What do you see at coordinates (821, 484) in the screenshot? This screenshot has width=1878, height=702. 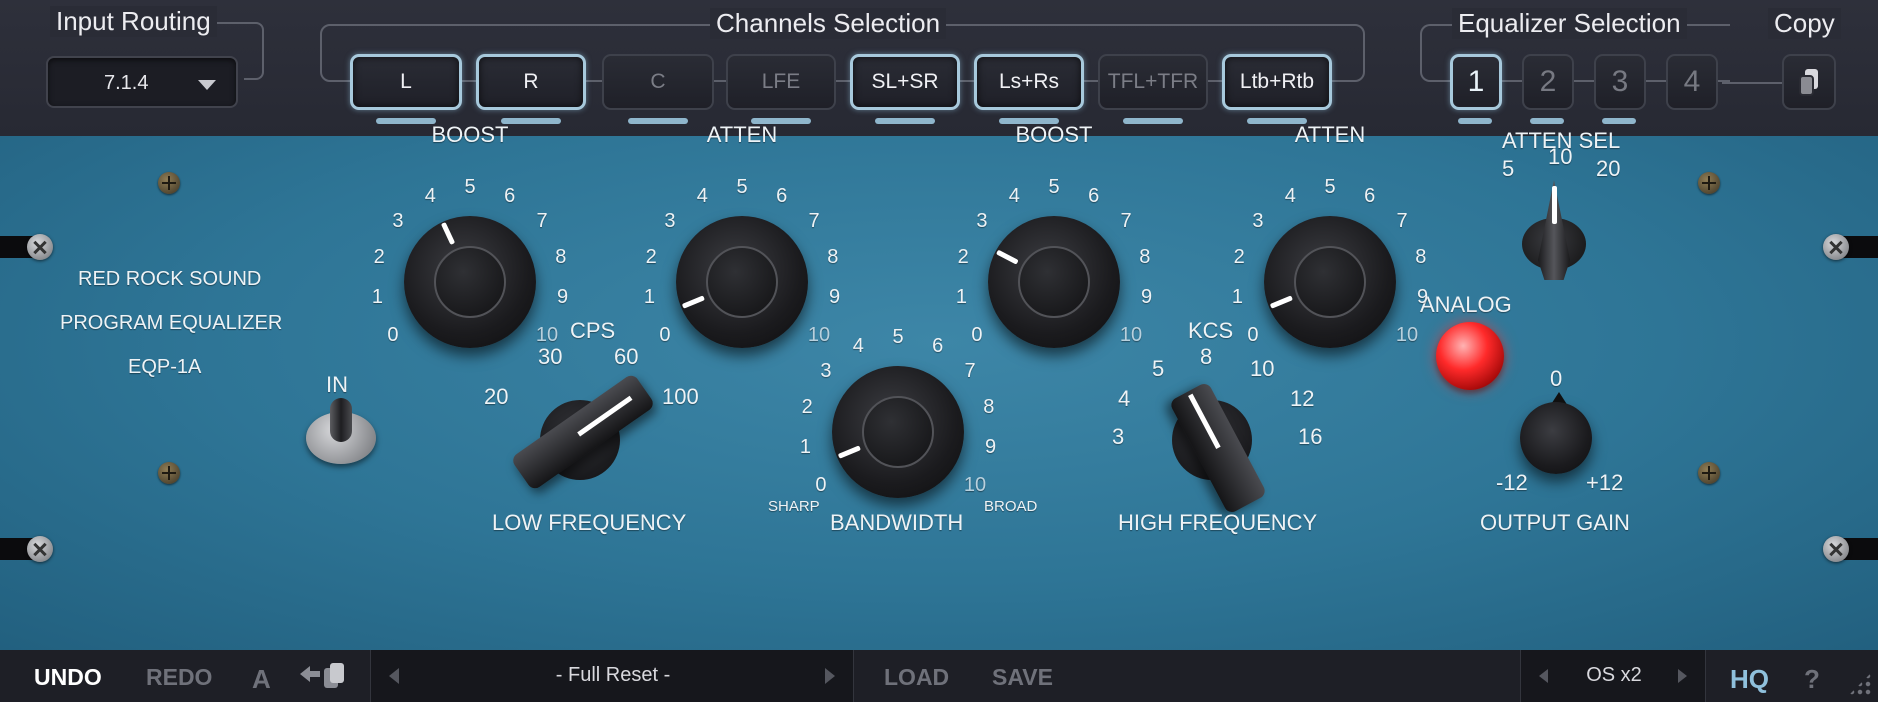 I see `bandwidth-scale-0: 0` at bounding box center [821, 484].